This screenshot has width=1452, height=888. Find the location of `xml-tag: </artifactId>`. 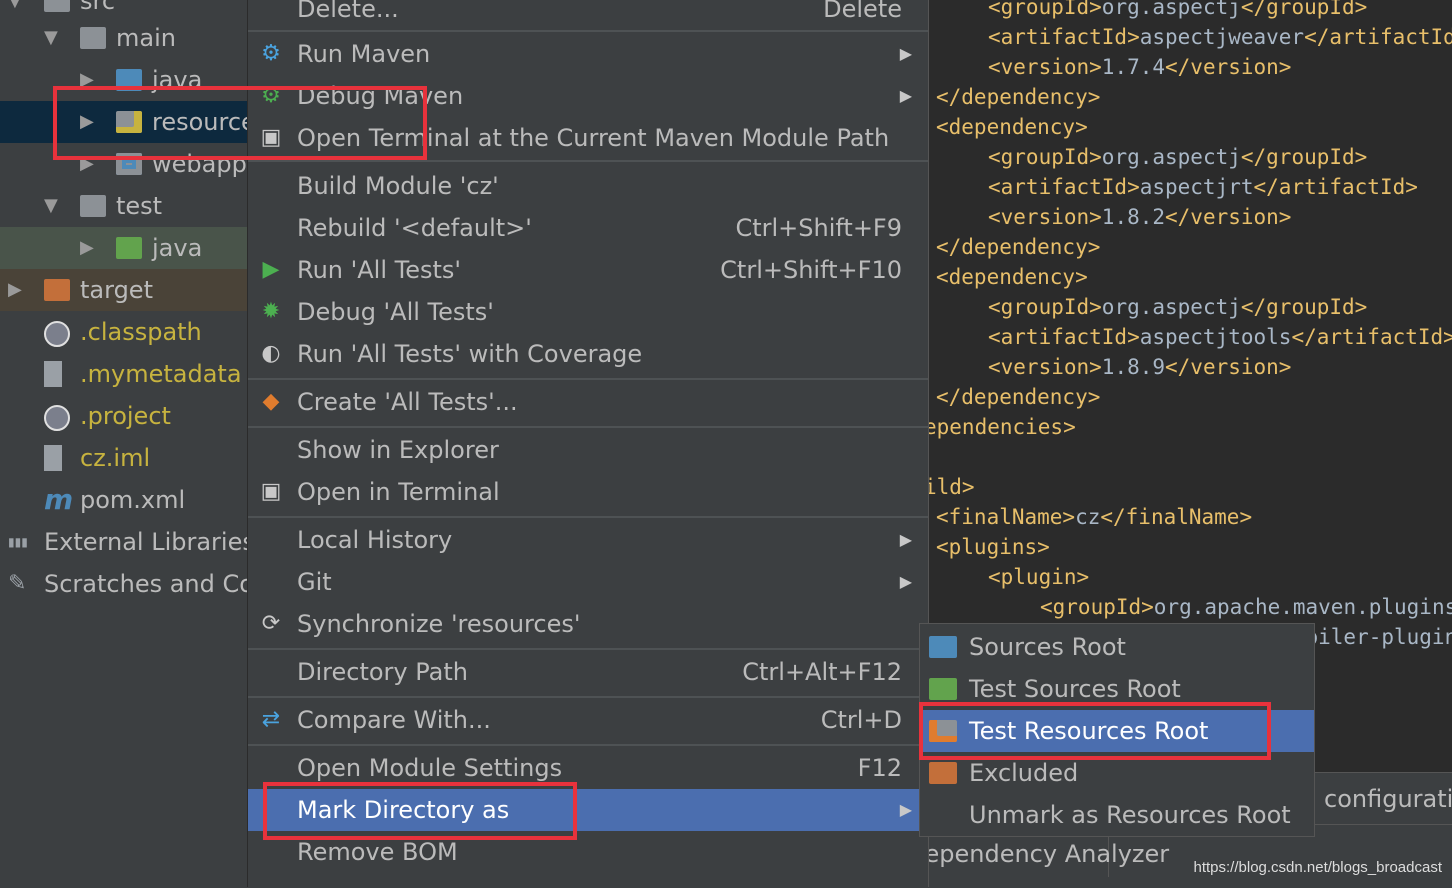

xml-tag: </artifactId> is located at coordinates (1335, 187).